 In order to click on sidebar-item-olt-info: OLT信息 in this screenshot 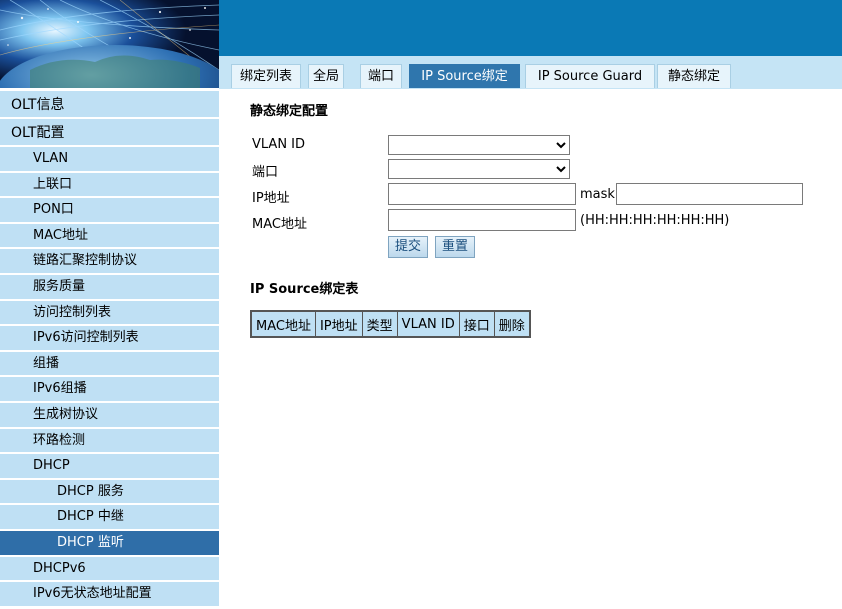, I will do `click(109, 105)`.